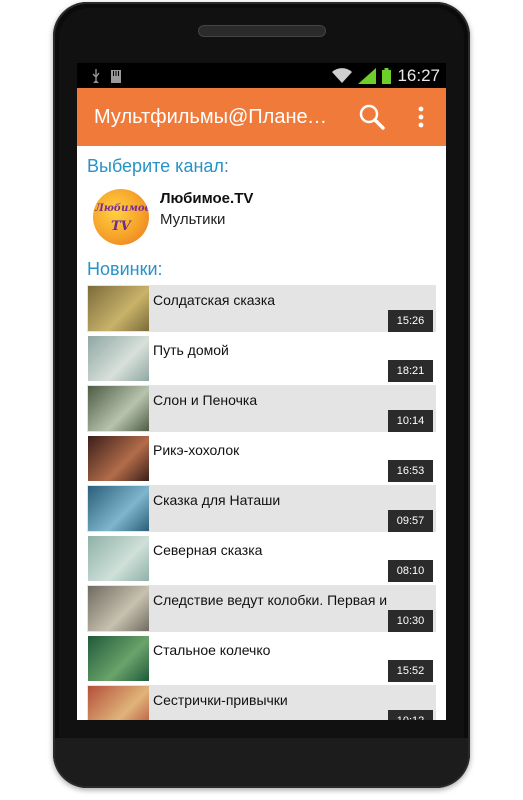 The width and height of the screenshot is (523, 800). Describe the element at coordinates (125, 269) in the screenshot. I see `new-section-header: Новинки:` at that location.